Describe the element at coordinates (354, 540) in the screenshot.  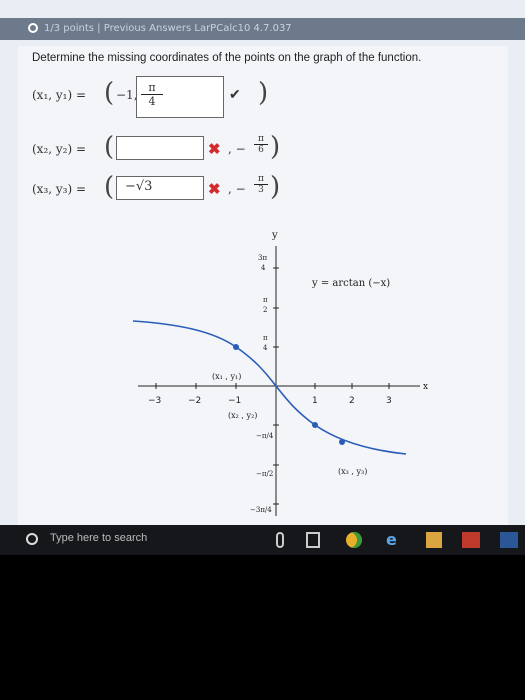
I see `chrome-icon` at that location.